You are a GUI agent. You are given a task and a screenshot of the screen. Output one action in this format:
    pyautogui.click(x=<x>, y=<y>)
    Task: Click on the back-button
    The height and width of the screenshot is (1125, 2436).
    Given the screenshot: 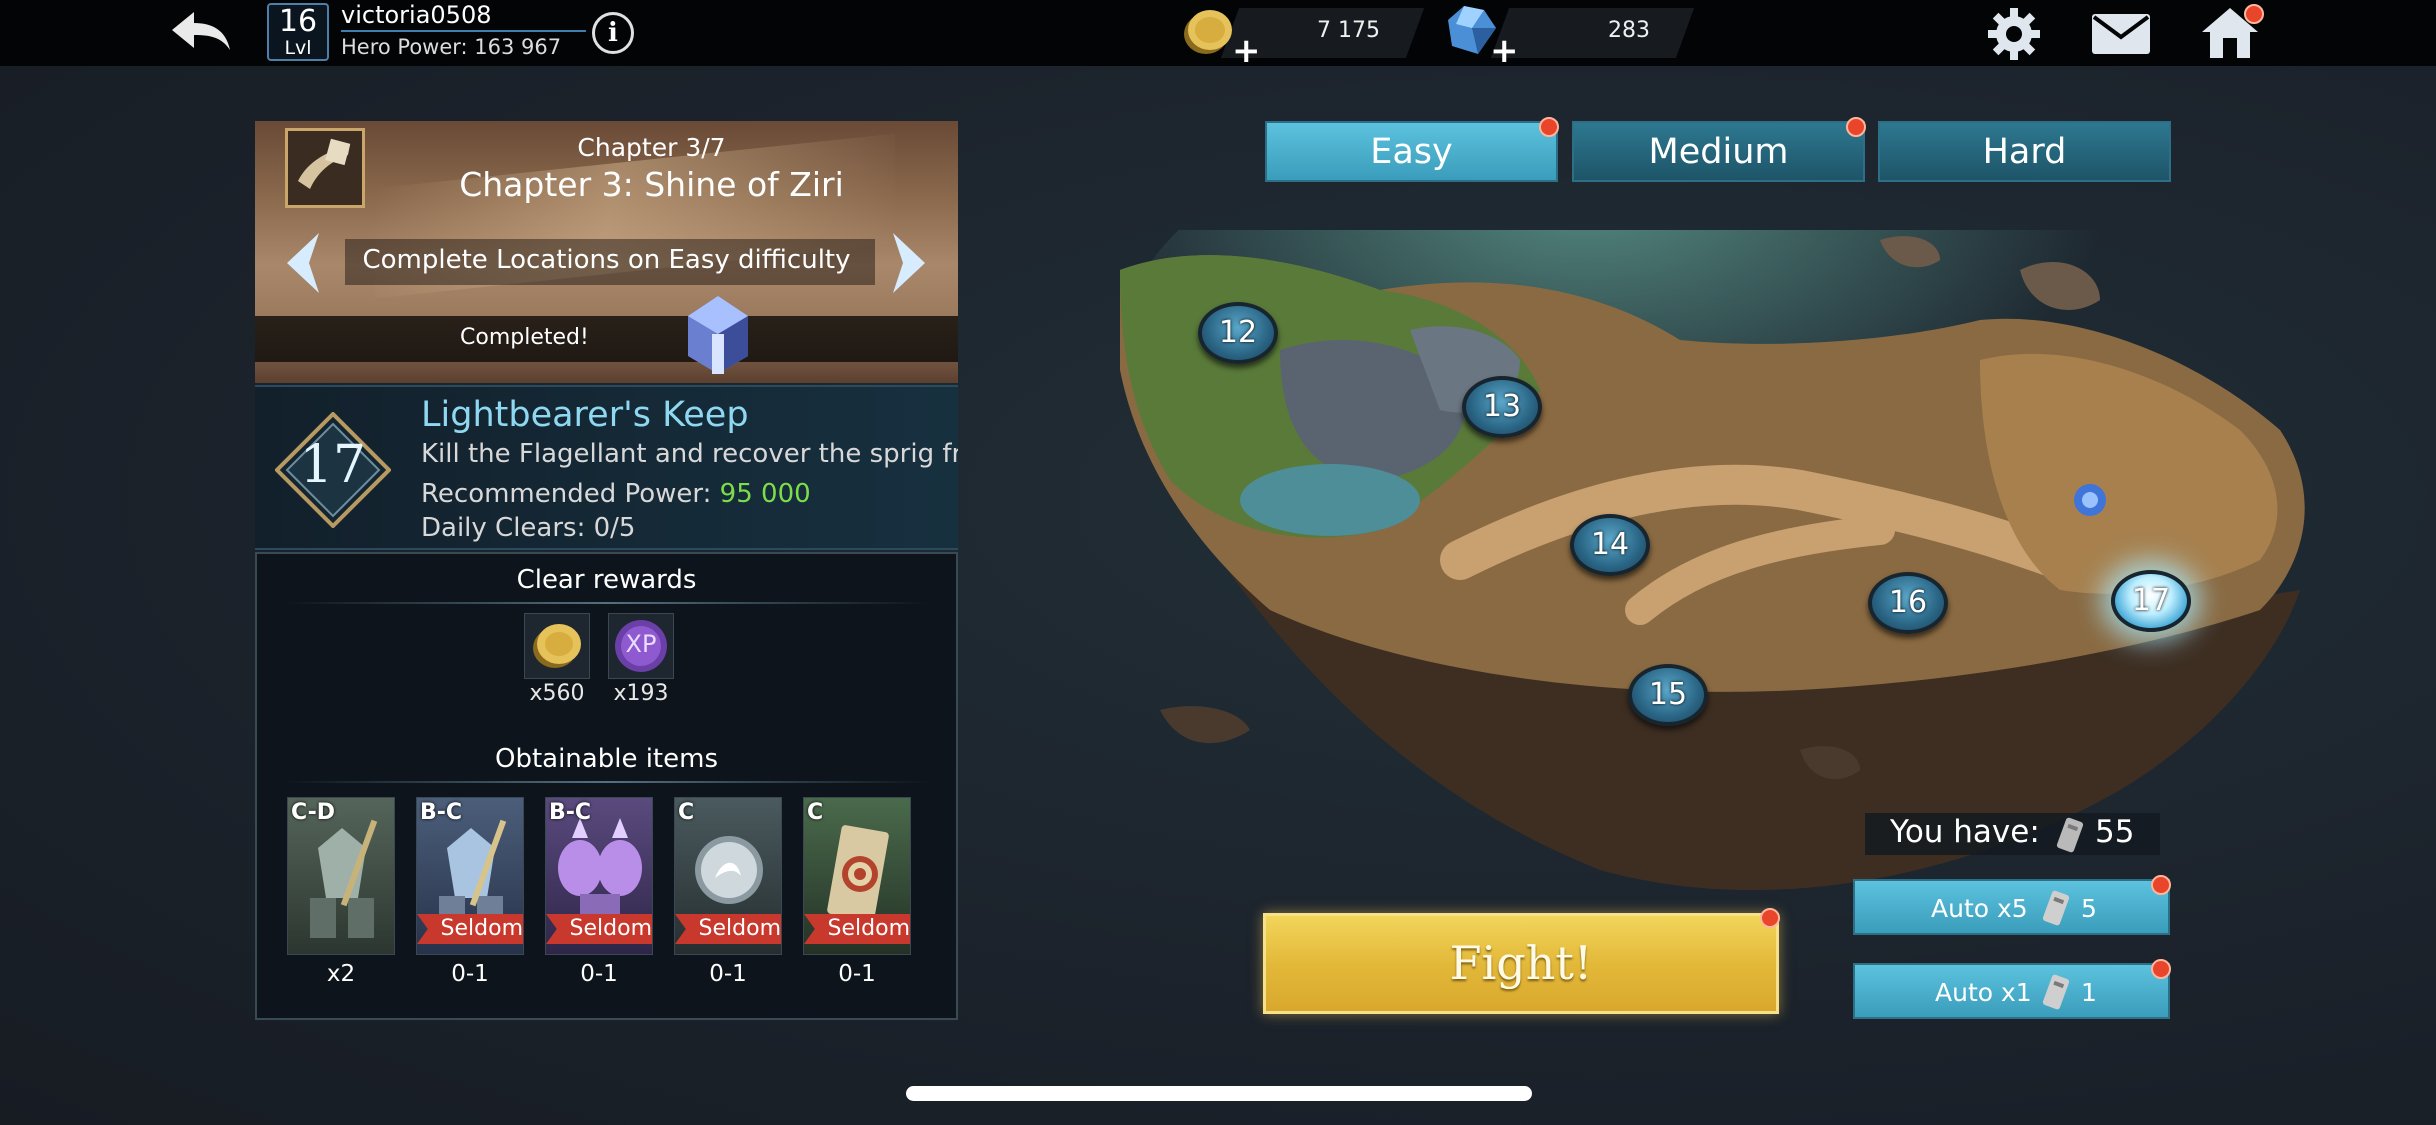 What is the action you would take?
    pyautogui.click(x=200, y=32)
    